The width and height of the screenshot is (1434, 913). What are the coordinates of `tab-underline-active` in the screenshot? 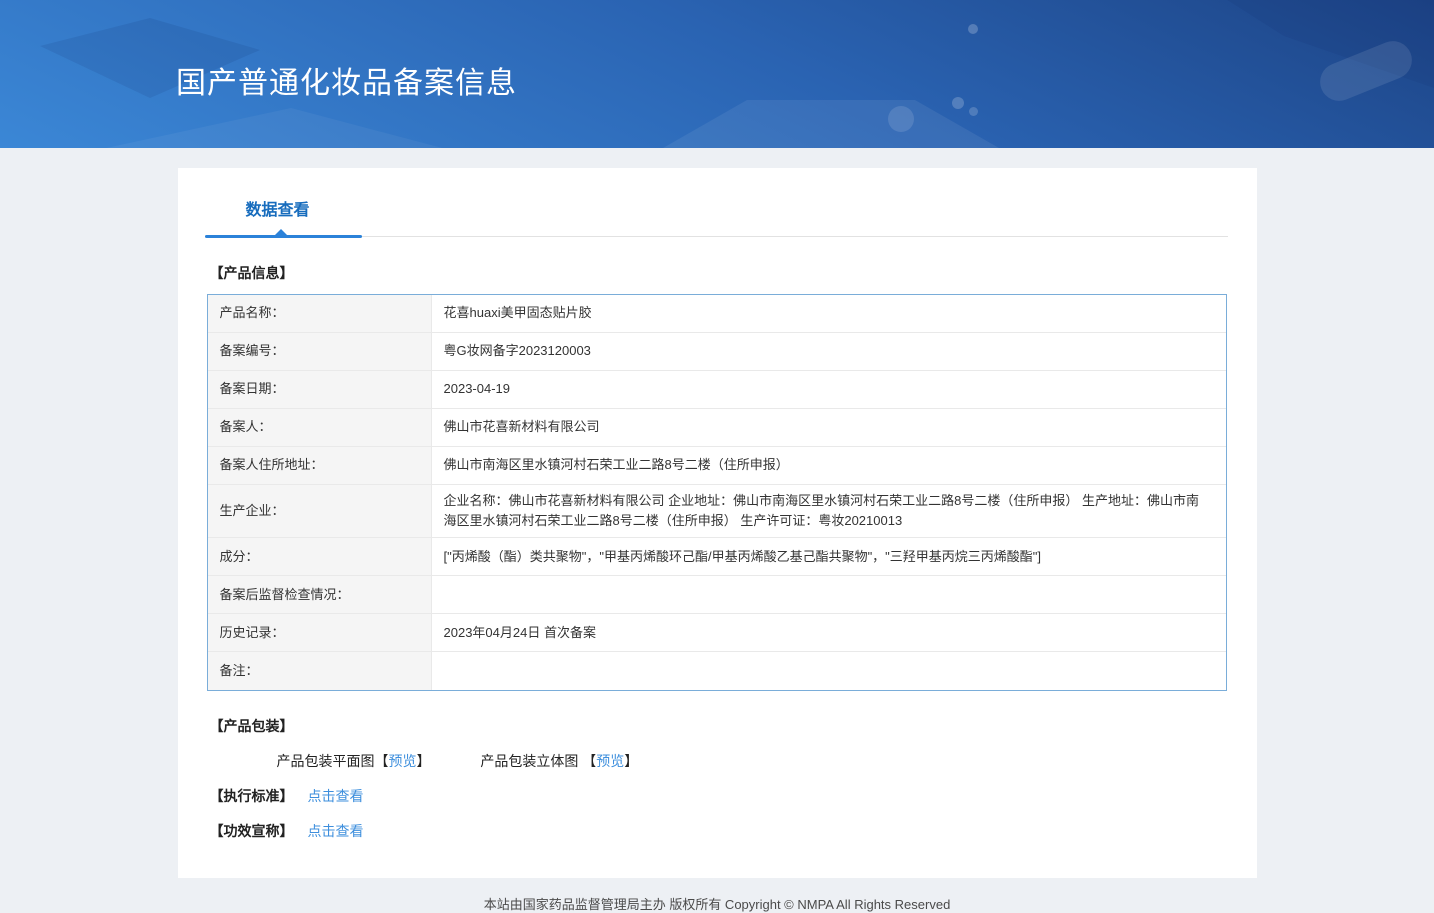 It's located at (283, 236).